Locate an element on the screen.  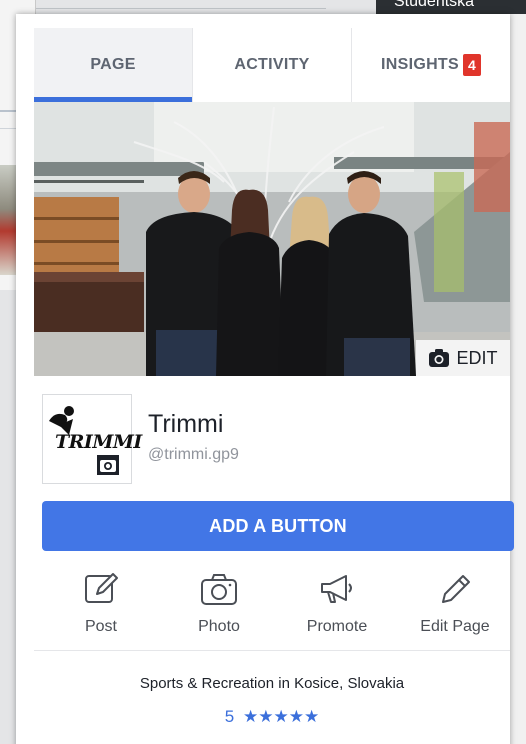
rating-stars: ★★★★★ is located at coordinates (281, 716).